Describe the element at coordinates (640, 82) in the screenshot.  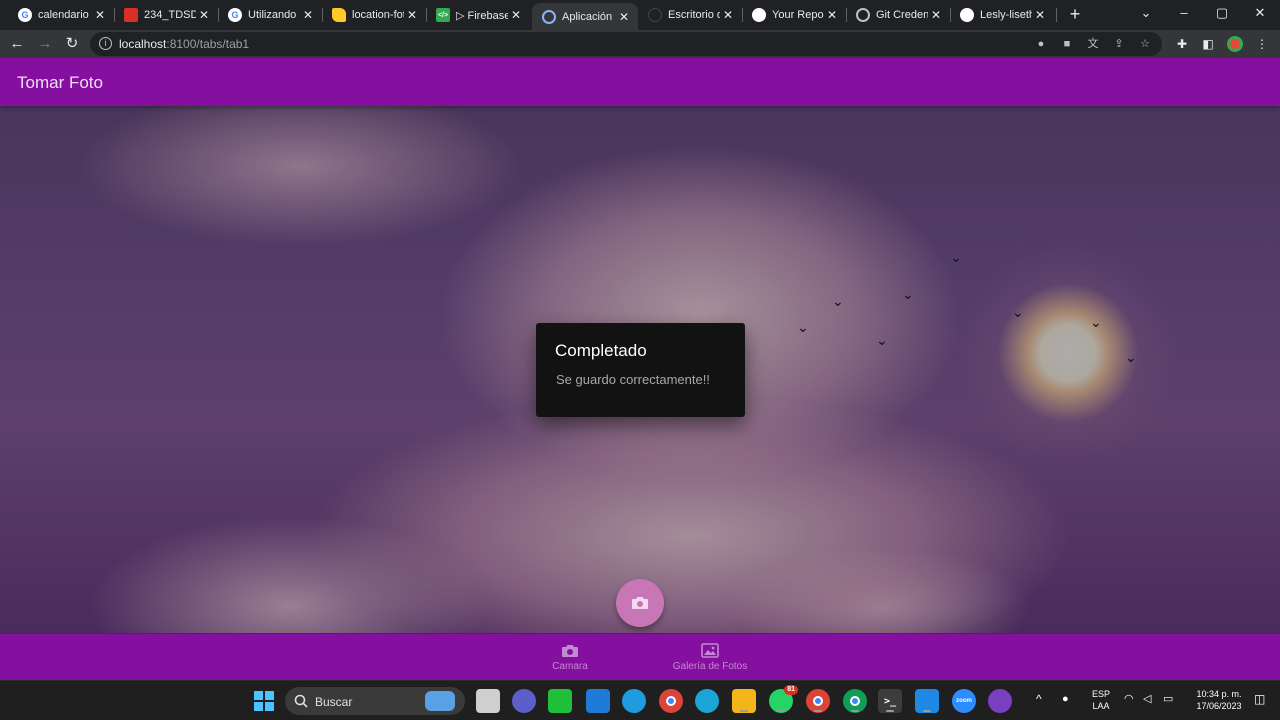
I see `app-header: Tomar Foto` at that location.